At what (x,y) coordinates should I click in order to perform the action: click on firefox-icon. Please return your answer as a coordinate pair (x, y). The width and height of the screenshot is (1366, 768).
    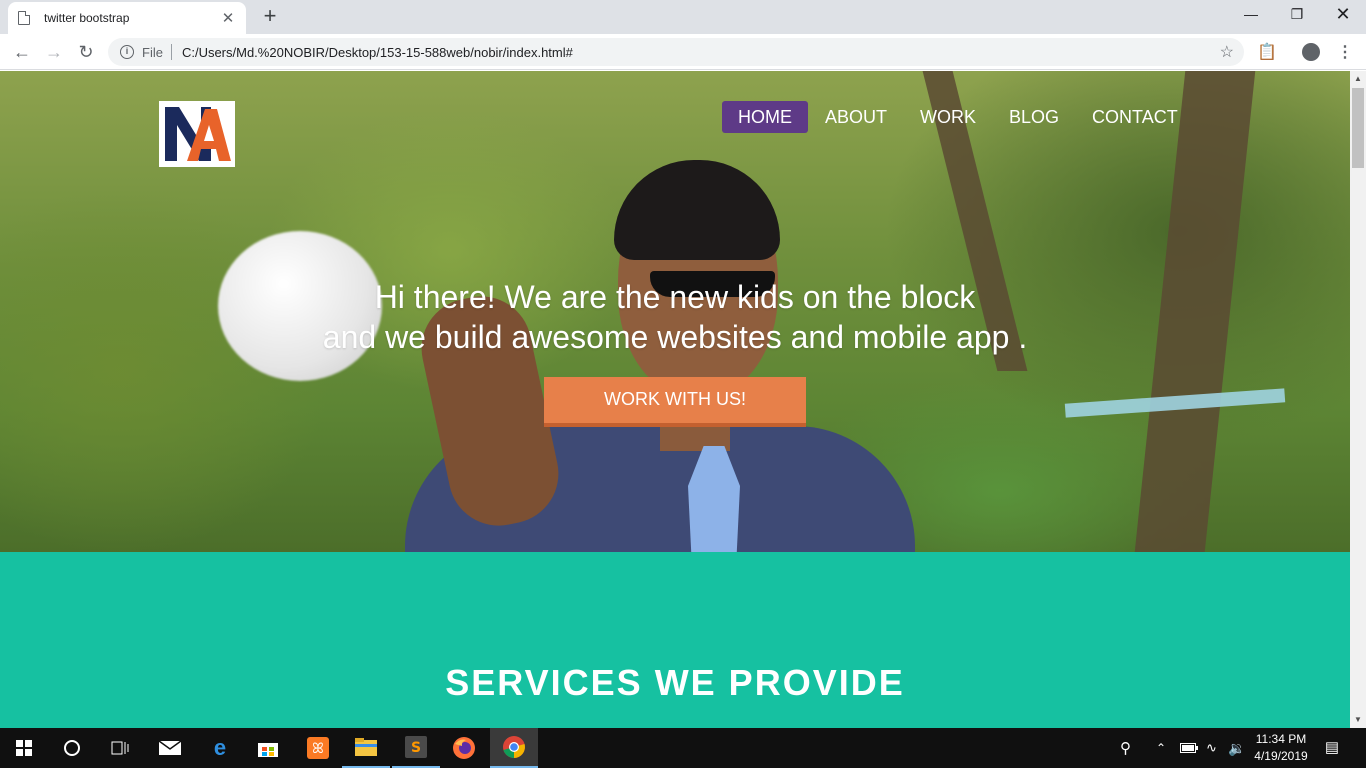
    Looking at the image, I should click on (464, 748).